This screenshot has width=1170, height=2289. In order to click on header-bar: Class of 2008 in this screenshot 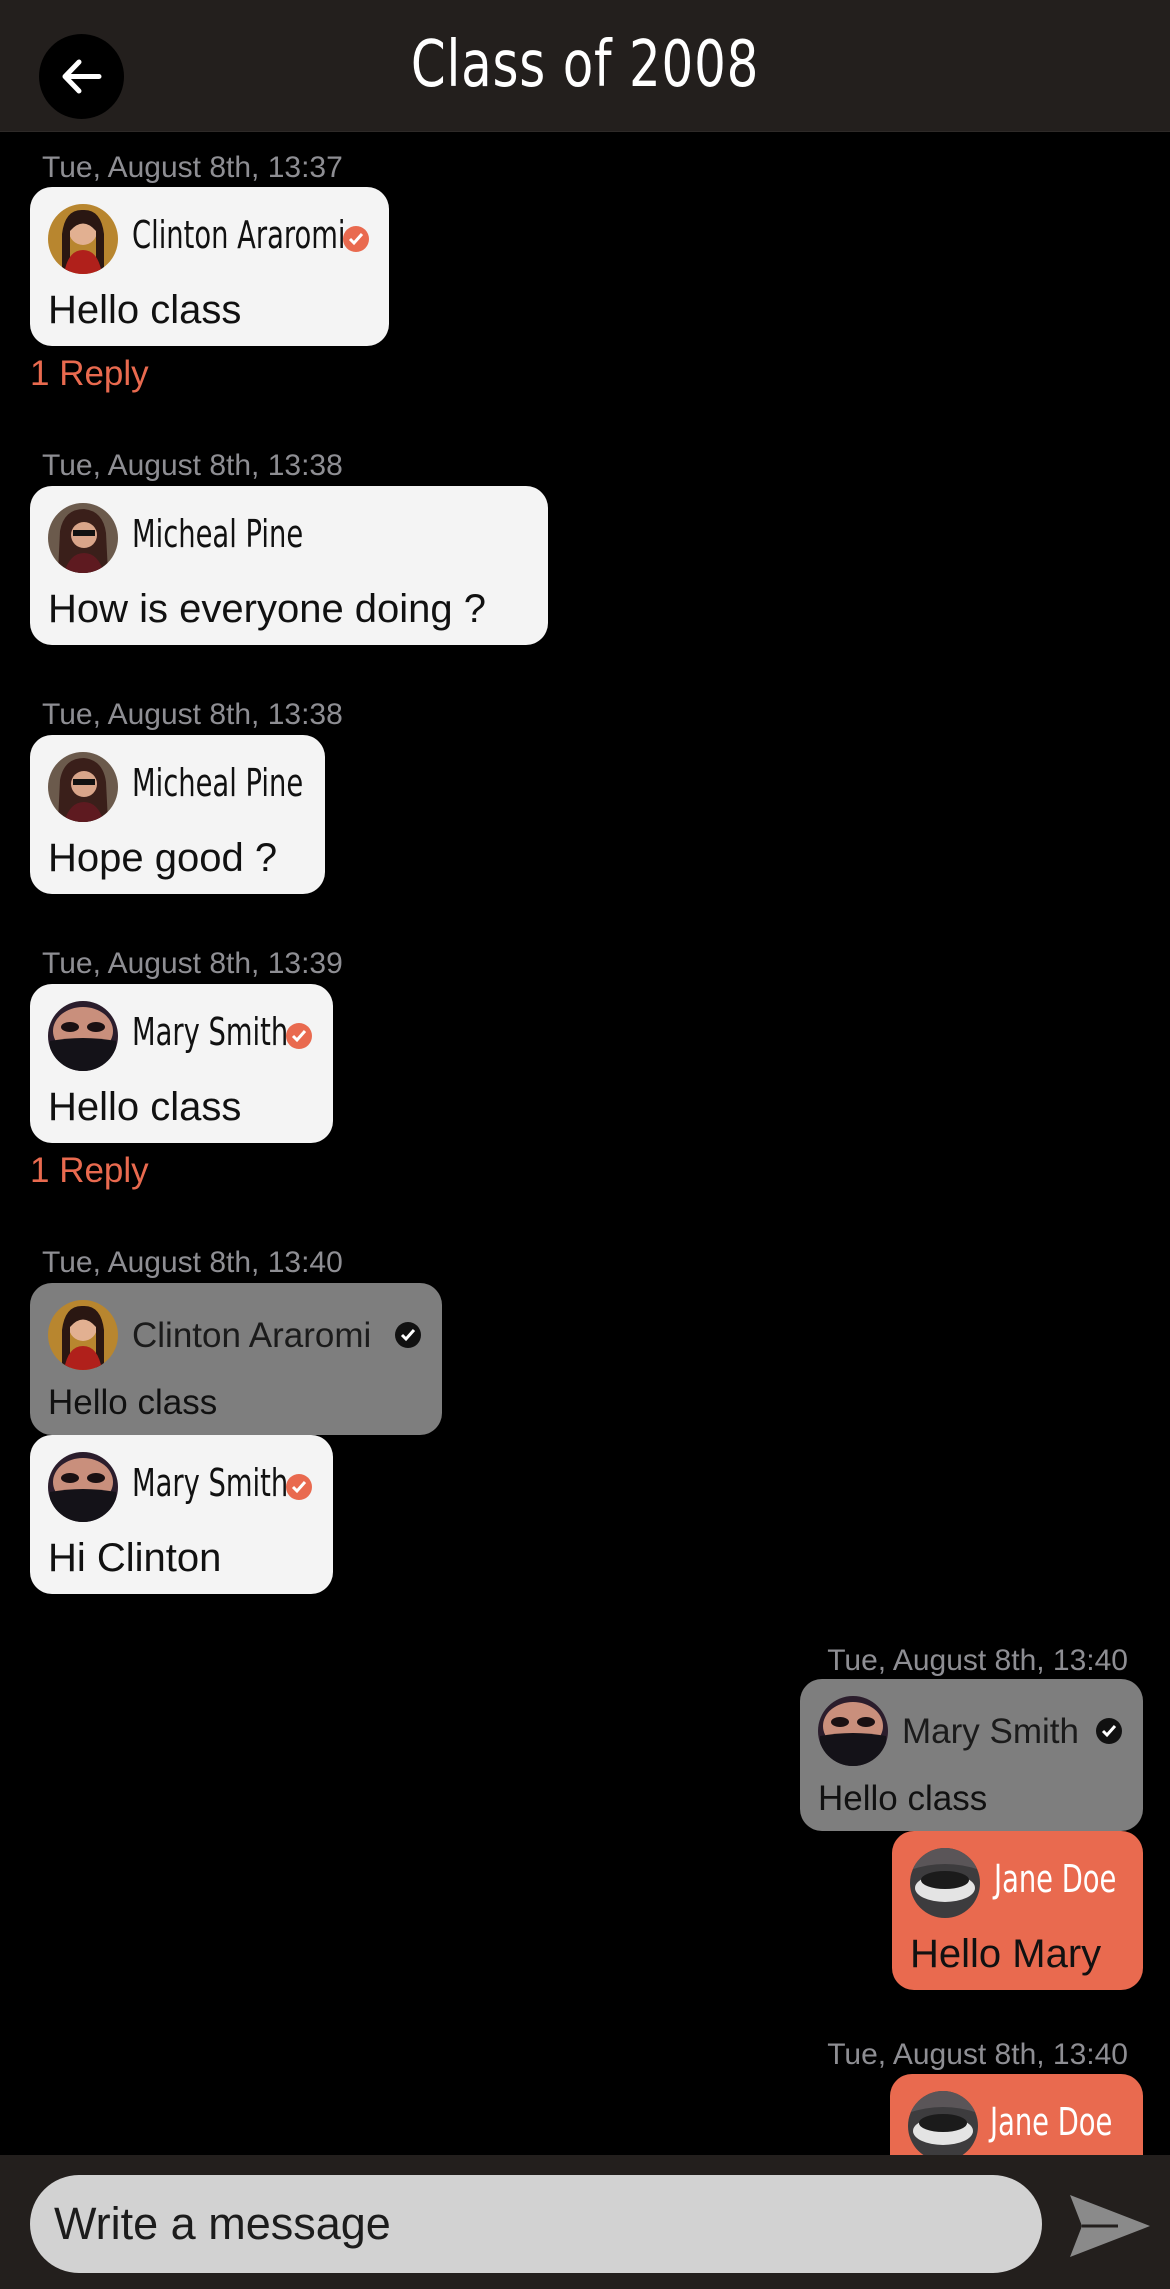, I will do `click(585, 66)`.